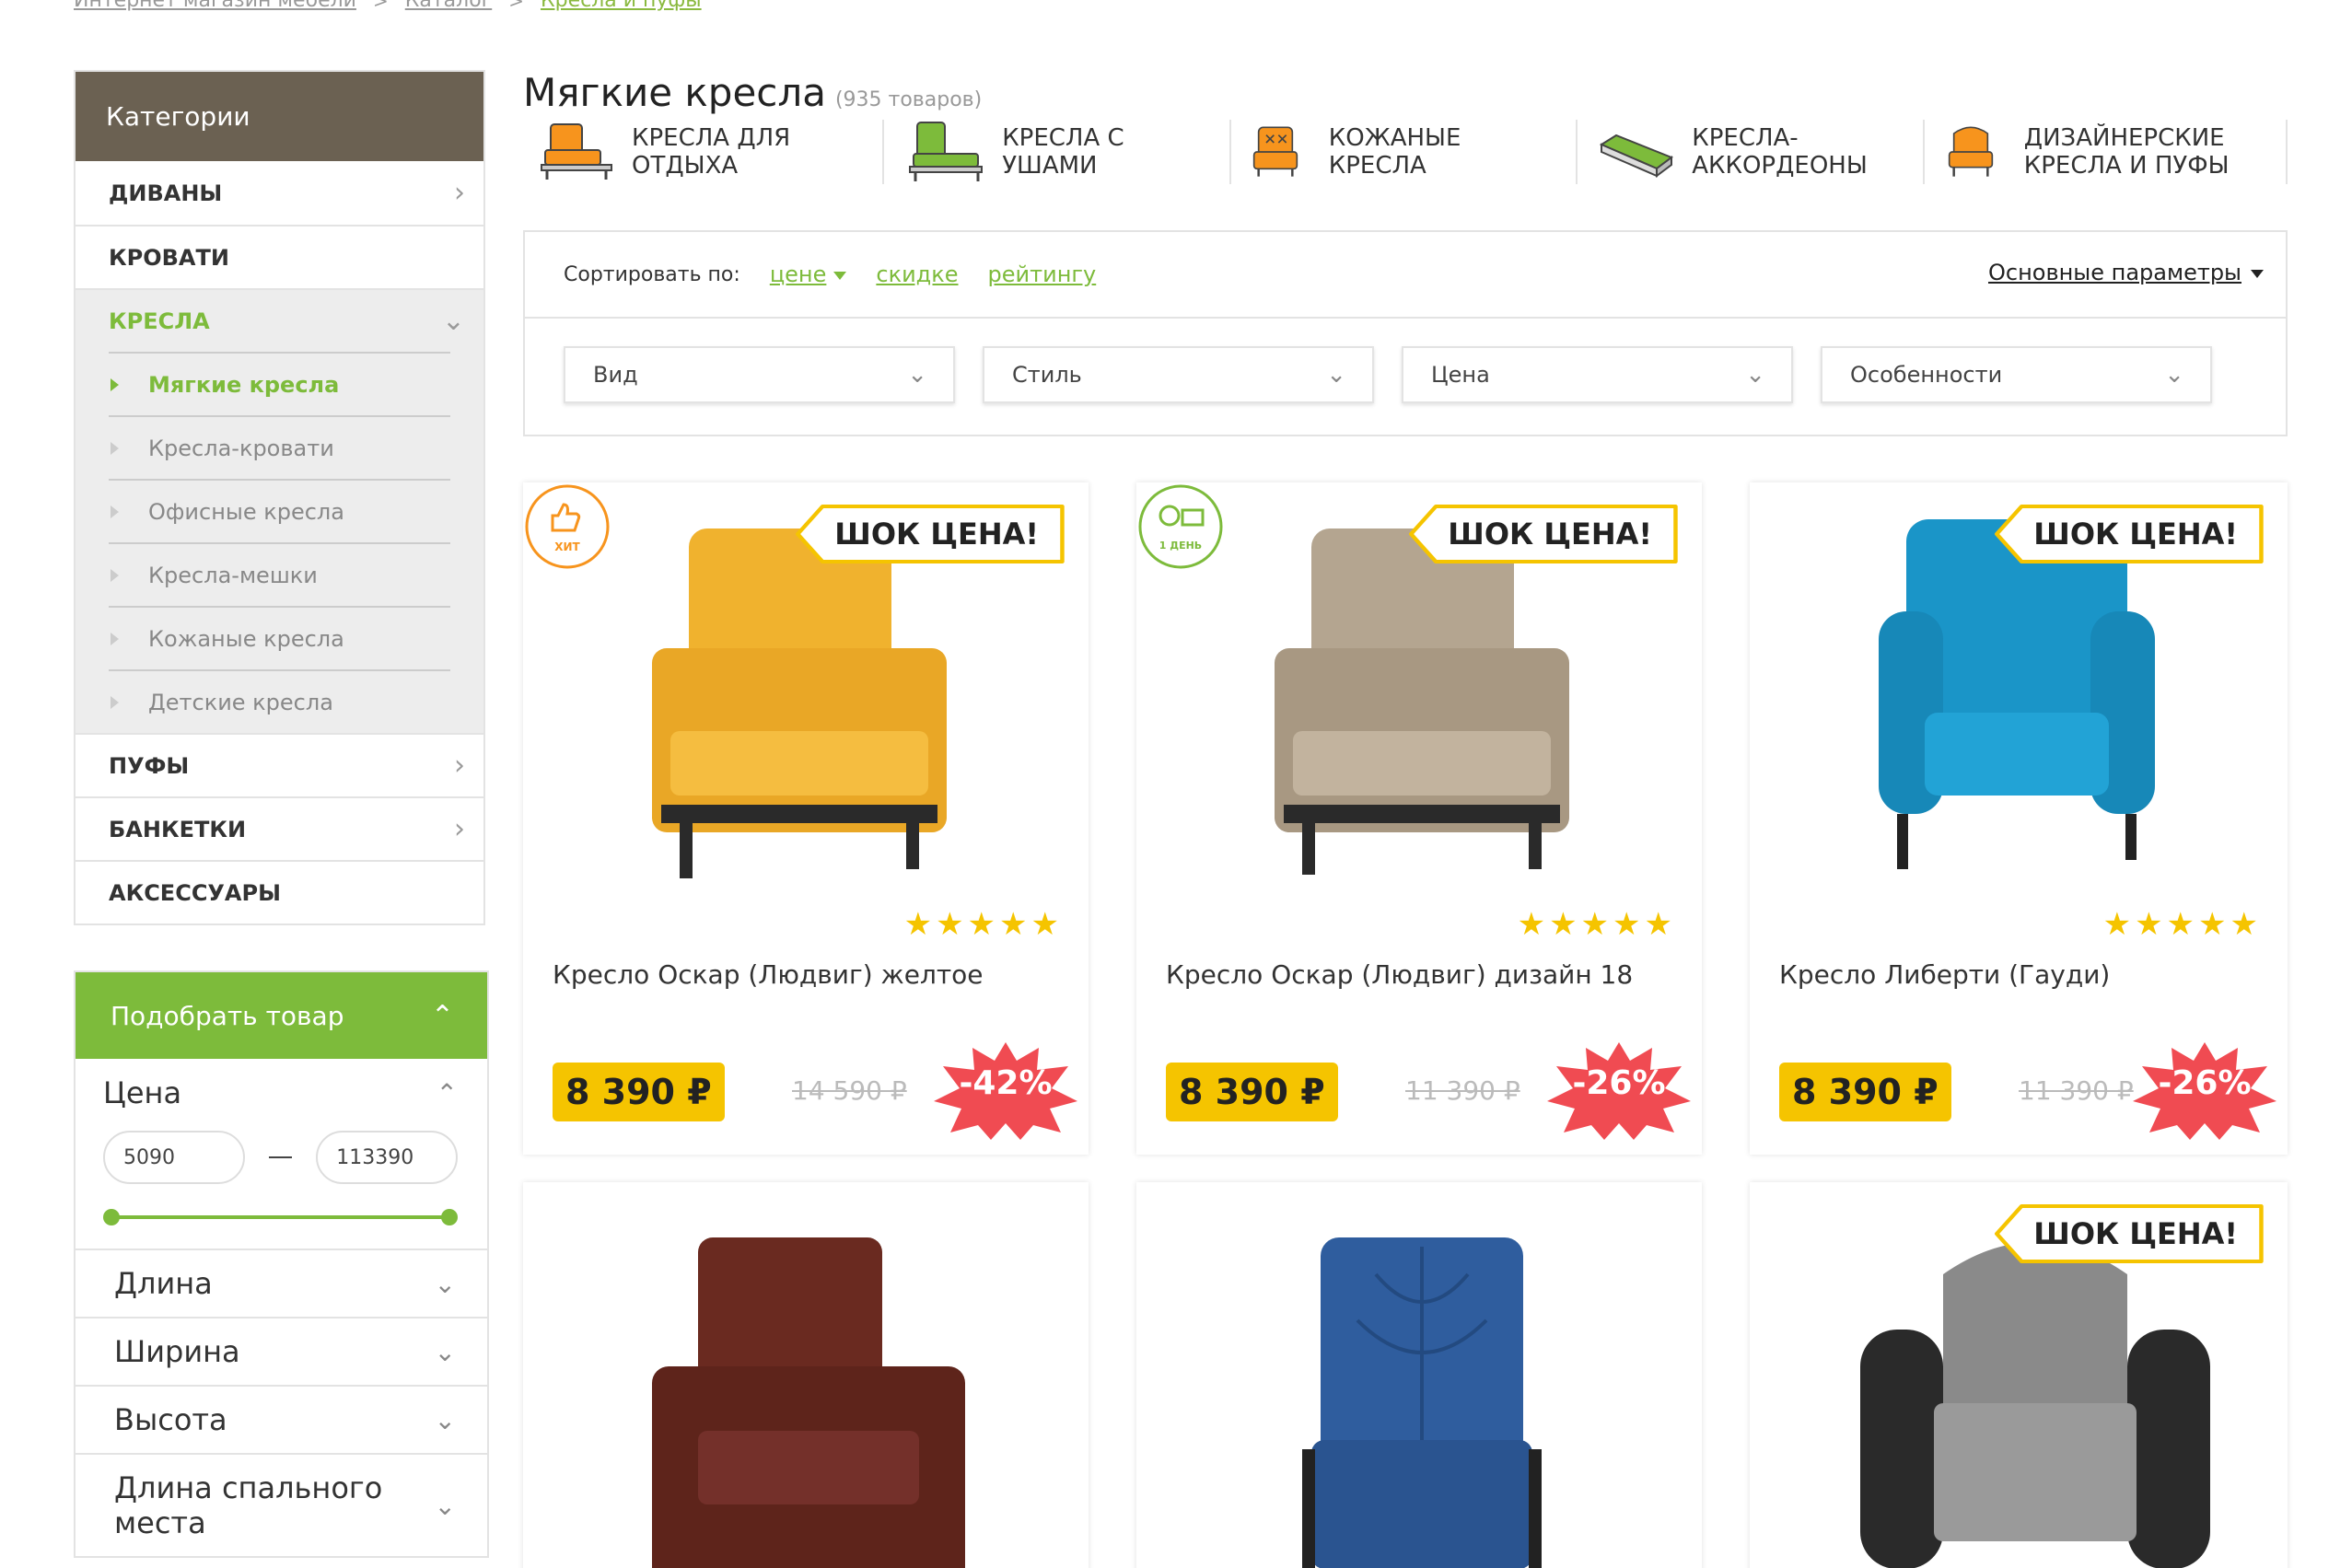 The image size is (2352, 1568). What do you see at coordinates (279, 701) in the screenshot?
I see `subcategory-kids-chairs: Детские кресла` at bounding box center [279, 701].